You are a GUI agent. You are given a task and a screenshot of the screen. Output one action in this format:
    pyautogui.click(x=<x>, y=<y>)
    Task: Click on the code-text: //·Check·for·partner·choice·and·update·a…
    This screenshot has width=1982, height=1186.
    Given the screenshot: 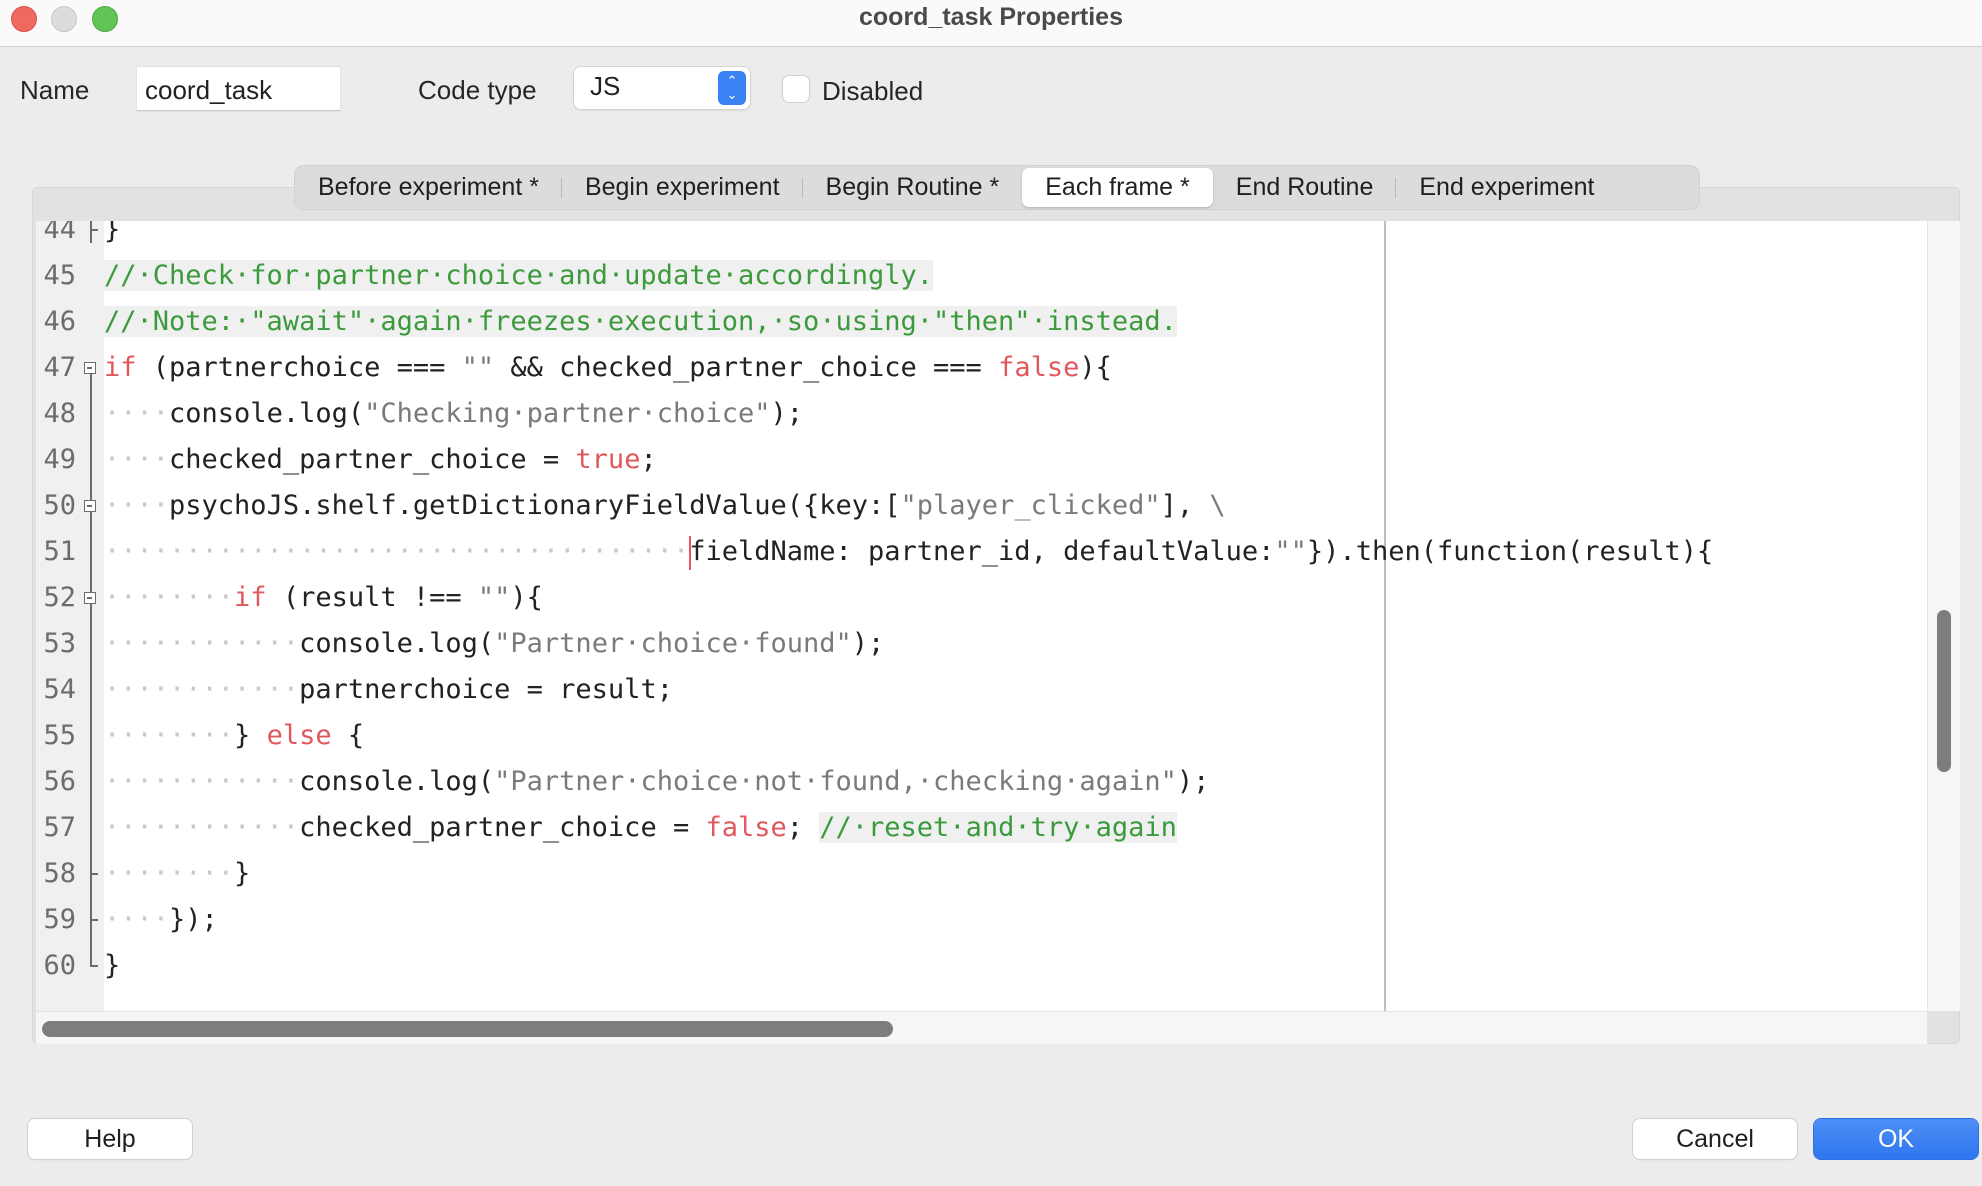 What is the action you would take?
    pyautogui.click(x=519, y=276)
    